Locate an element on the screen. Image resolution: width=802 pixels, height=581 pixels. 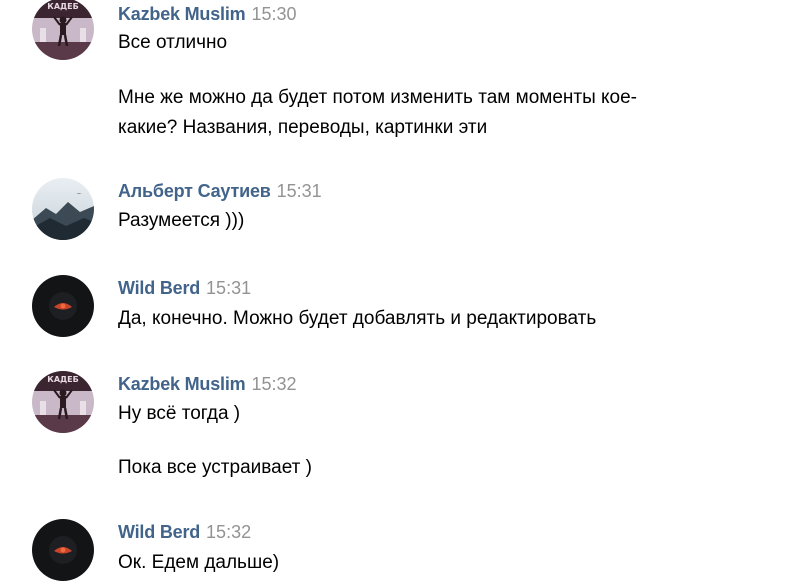
message-text: Пока все устраивает ) is located at coordinates (215, 467).